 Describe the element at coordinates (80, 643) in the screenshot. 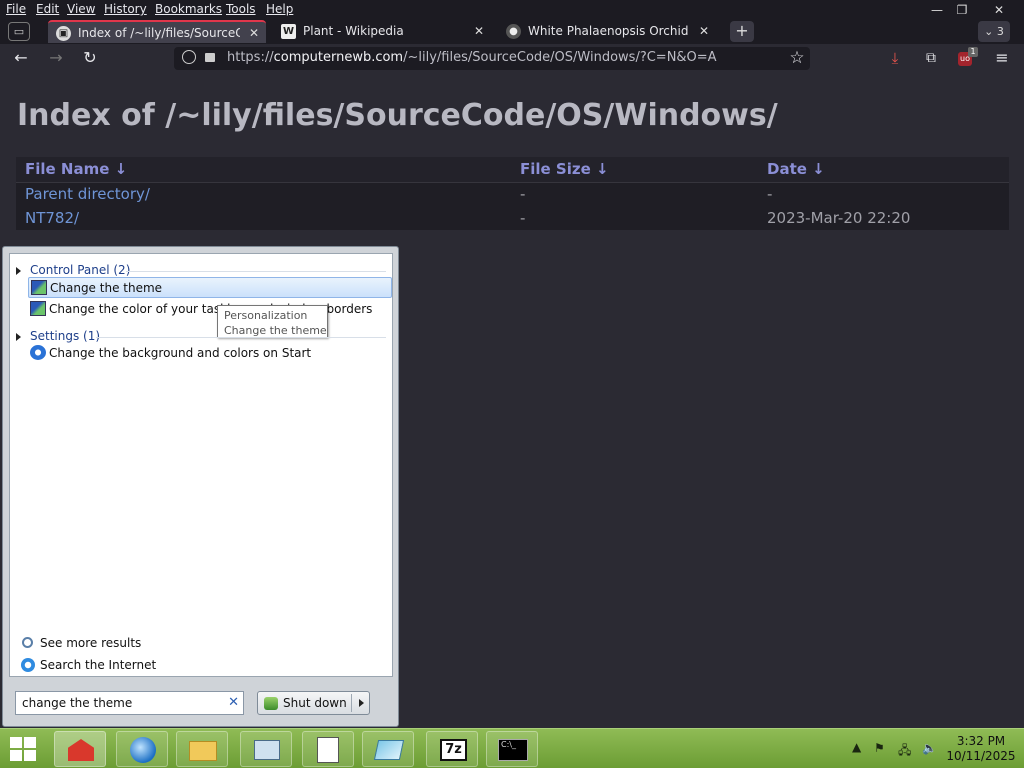

I see `see-more-results-link: See more results` at that location.